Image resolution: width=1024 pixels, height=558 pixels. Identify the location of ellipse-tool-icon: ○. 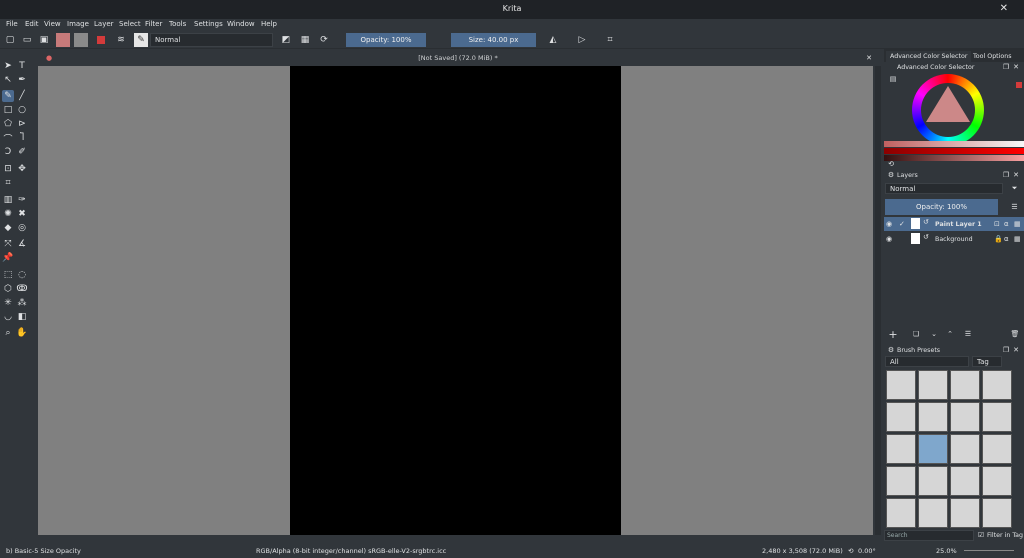
(22, 110).